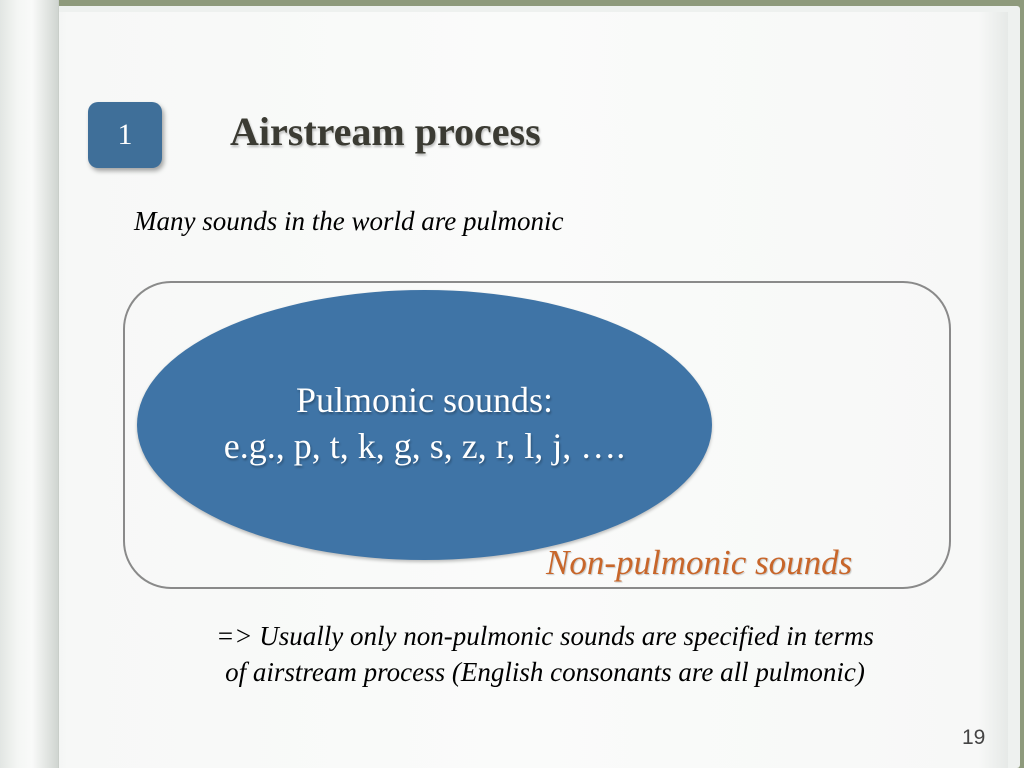 This screenshot has width=1024, height=768. Describe the element at coordinates (385, 131) in the screenshot. I see `slide-title: Airstream process` at that location.